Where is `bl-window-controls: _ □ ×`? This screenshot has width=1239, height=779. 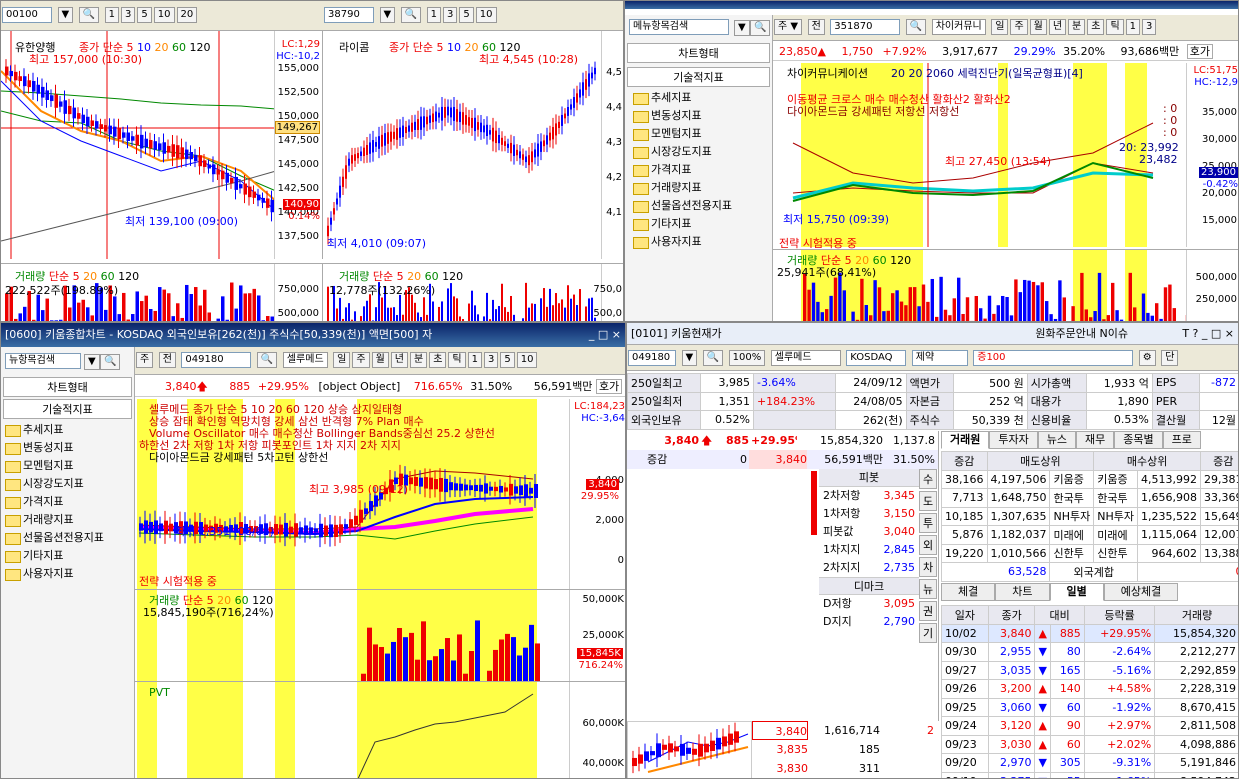 bl-window-controls: _ □ × is located at coordinates (605, 335).